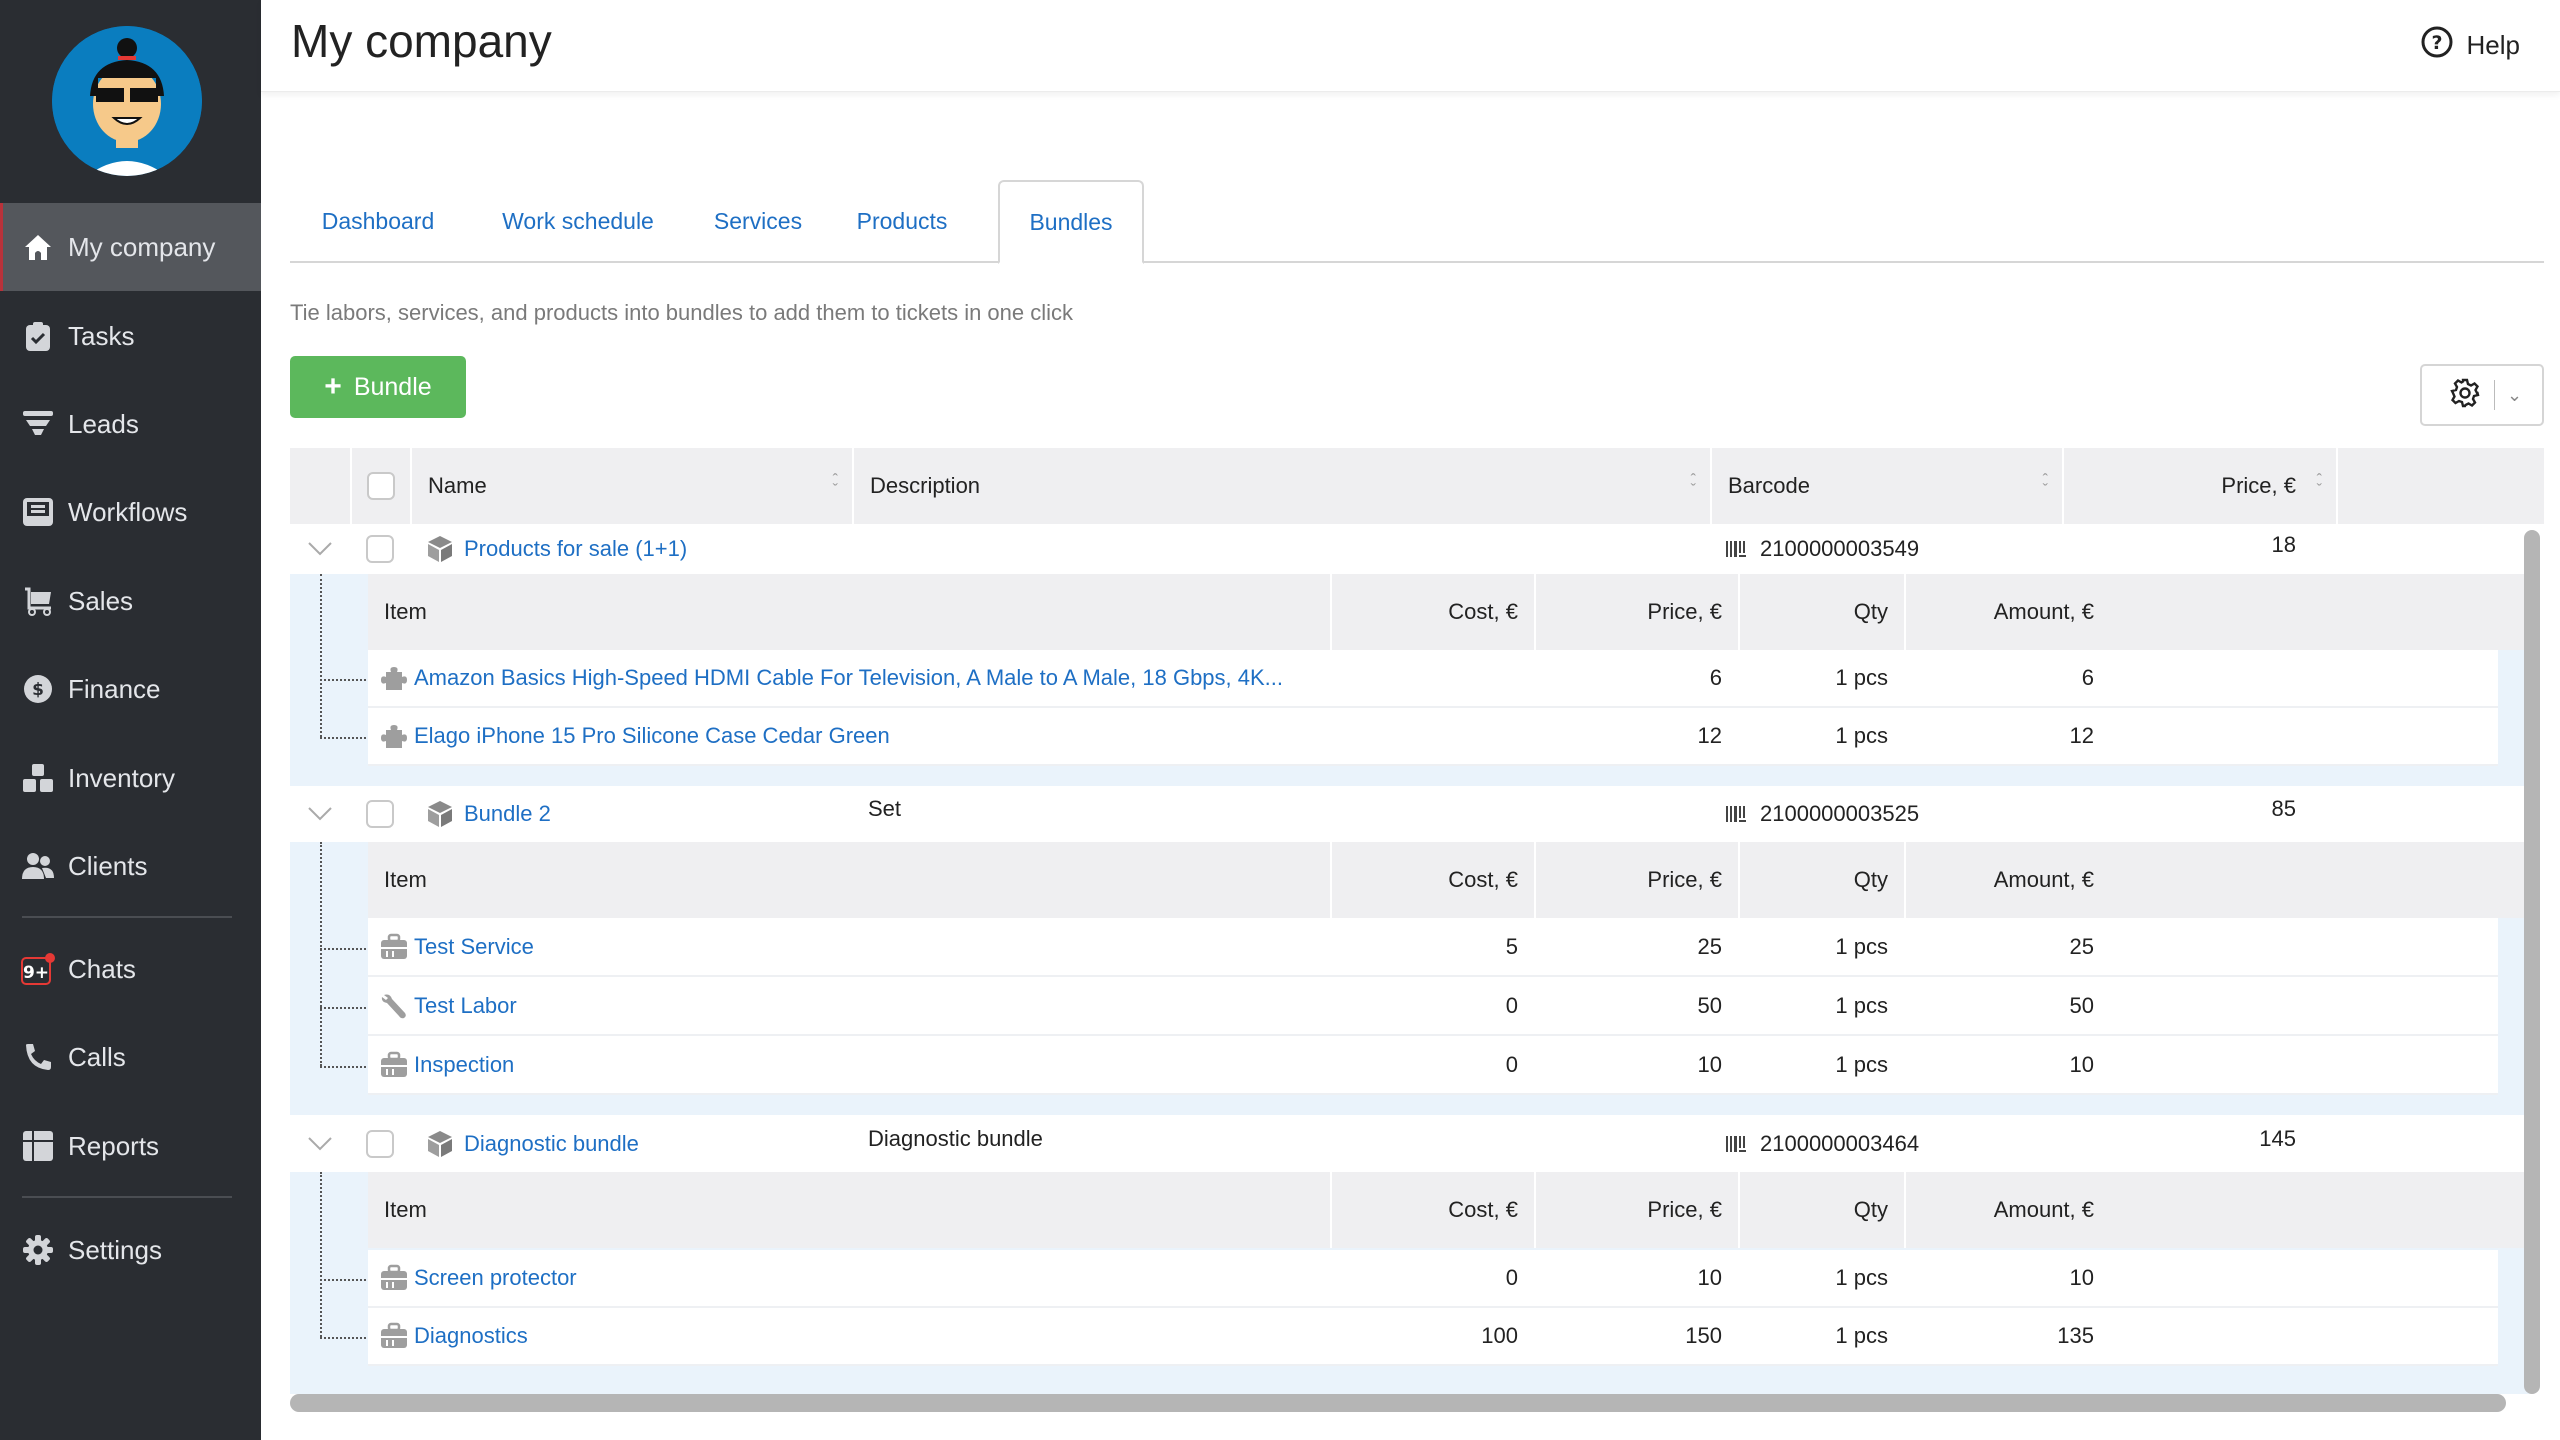 The height and width of the screenshot is (1440, 2560). What do you see at coordinates (2081, 1005) in the screenshot?
I see `item-amount: 50` at bounding box center [2081, 1005].